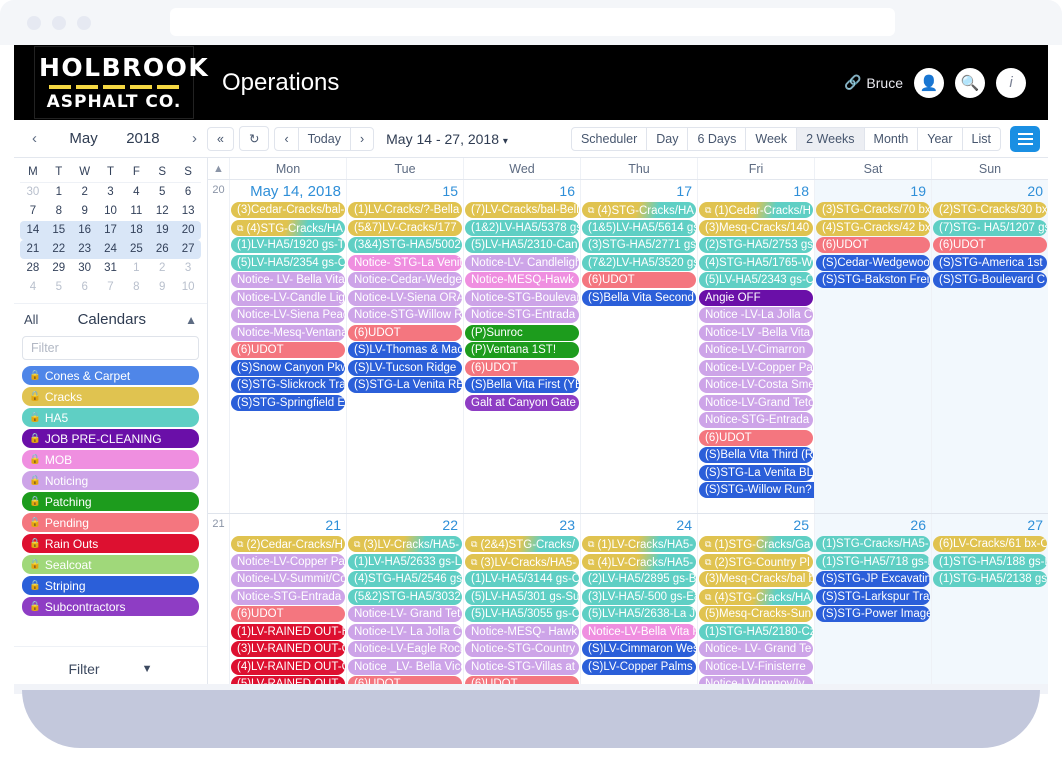 The height and width of the screenshot is (768, 1062). I want to click on calendar-event: Notice-STG-Country, so click(522, 649).